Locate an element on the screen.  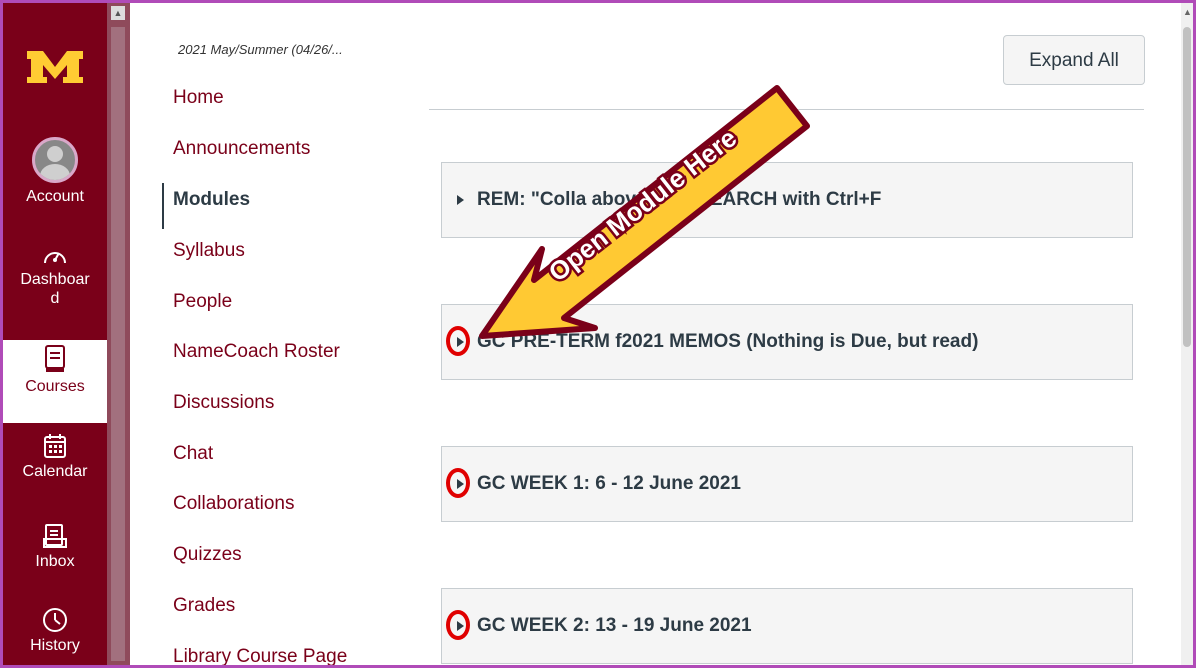
module-title: GC WEEK 2: 13 - 19 June 2021 is located at coordinates (614, 626).